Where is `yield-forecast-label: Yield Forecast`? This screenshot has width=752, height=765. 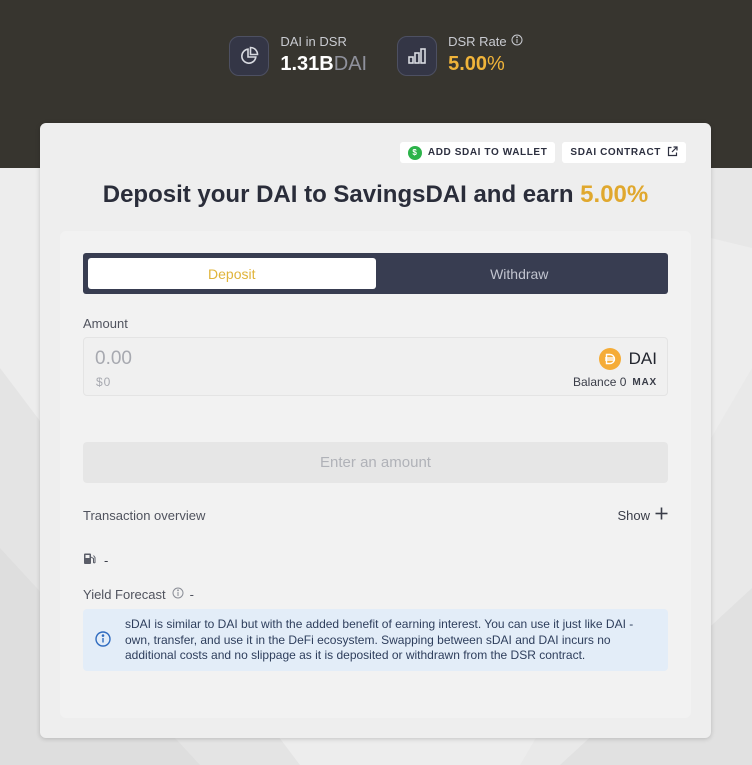 yield-forecast-label: Yield Forecast is located at coordinates (124, 594).